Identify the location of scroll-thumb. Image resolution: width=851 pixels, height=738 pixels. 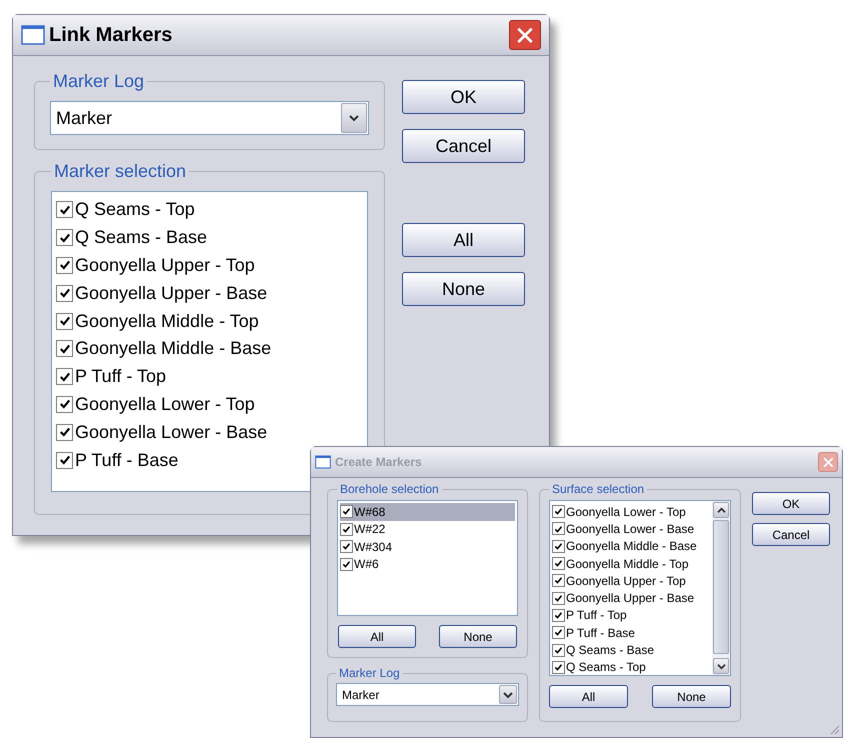
(721, 587).